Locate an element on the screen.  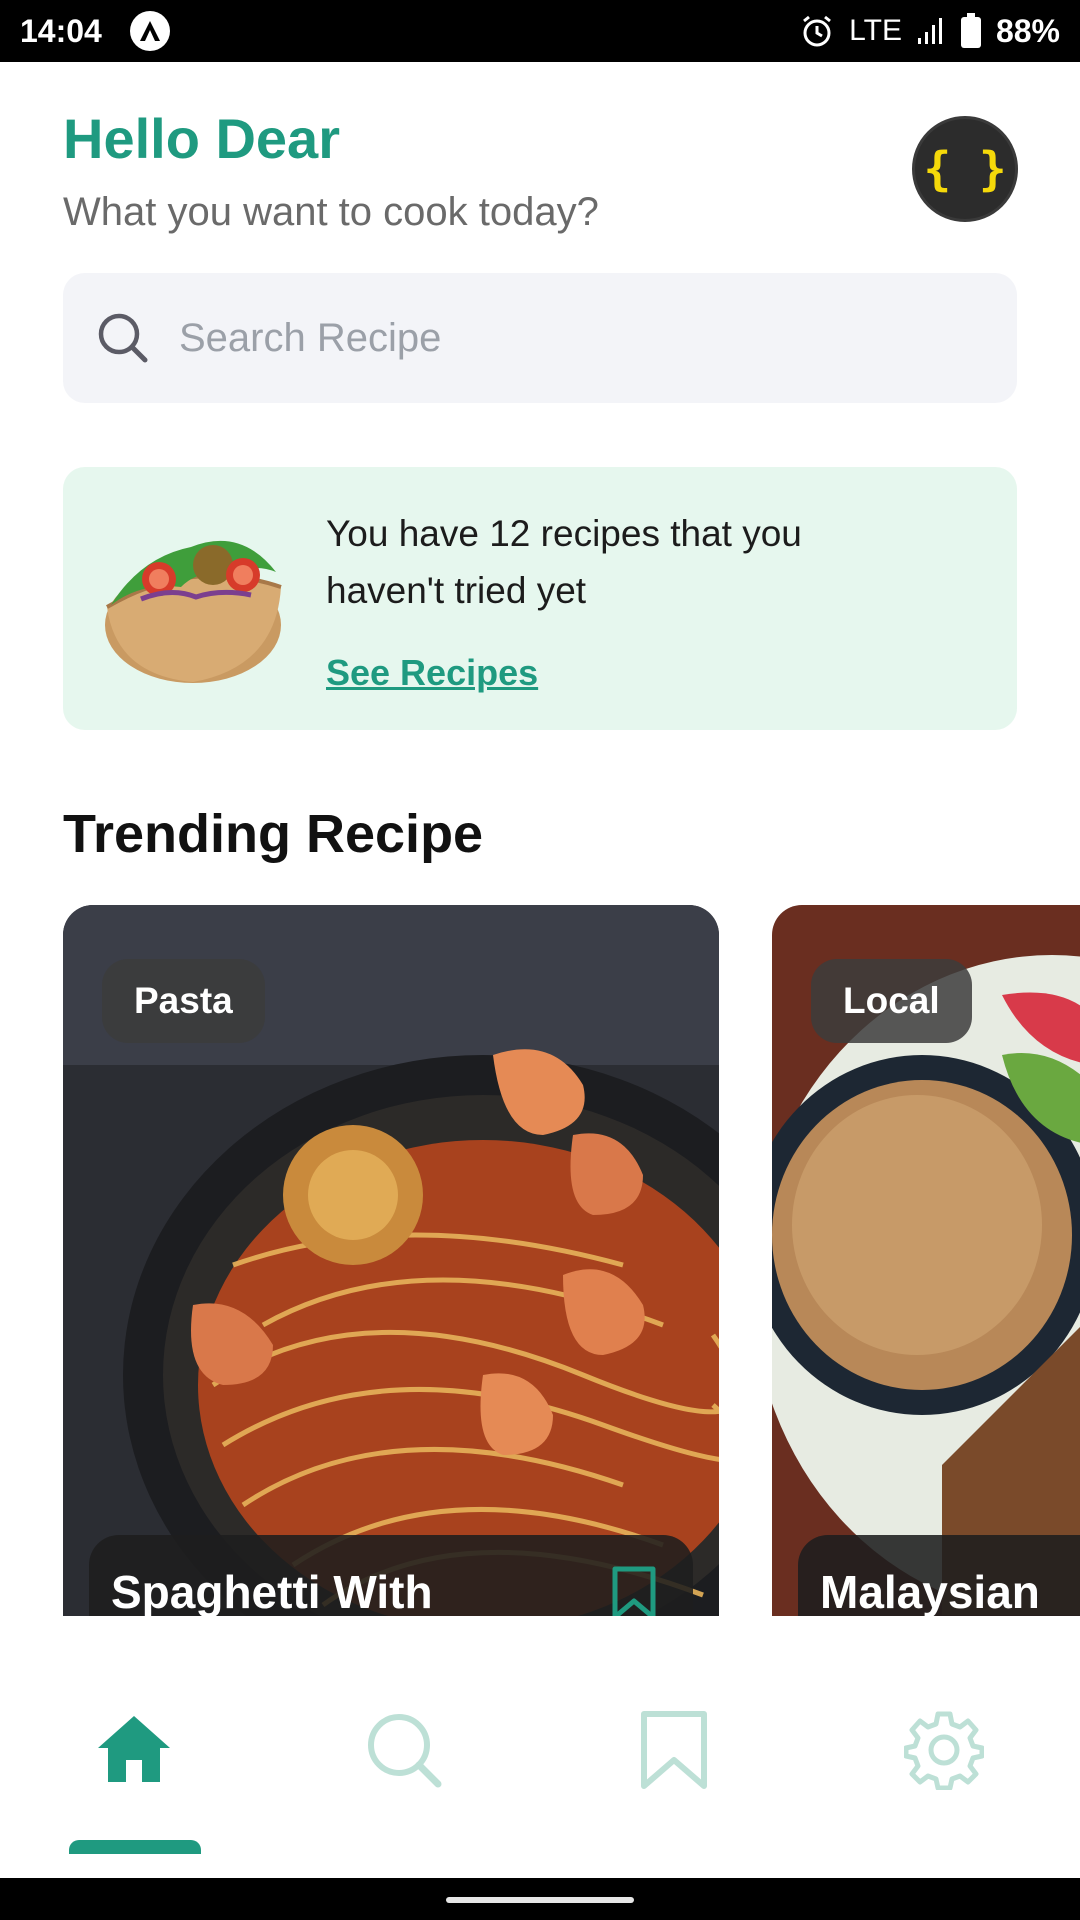
page-title: Hello Dear is located at coordinates (201, 138).